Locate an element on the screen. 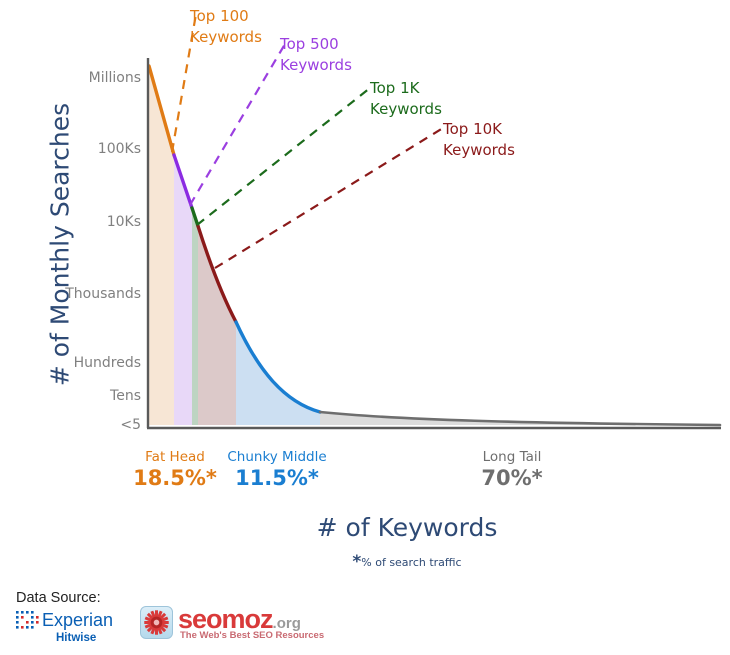  annotation-top-500-line2: Keywords is located at coordinates (316, 64).